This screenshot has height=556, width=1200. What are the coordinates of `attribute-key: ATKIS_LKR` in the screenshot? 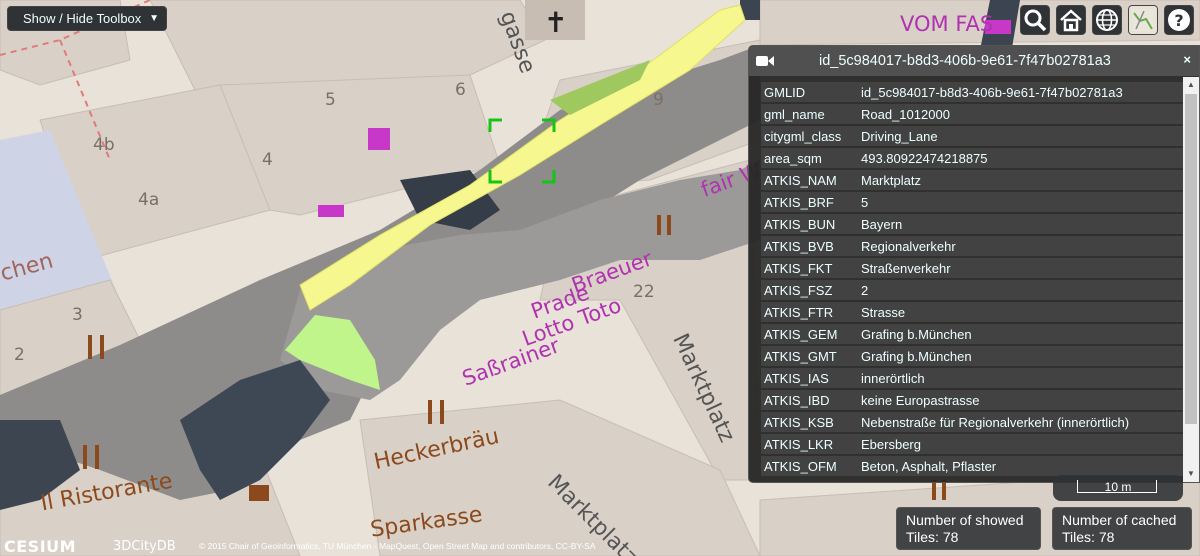 It's located at (808, 444).